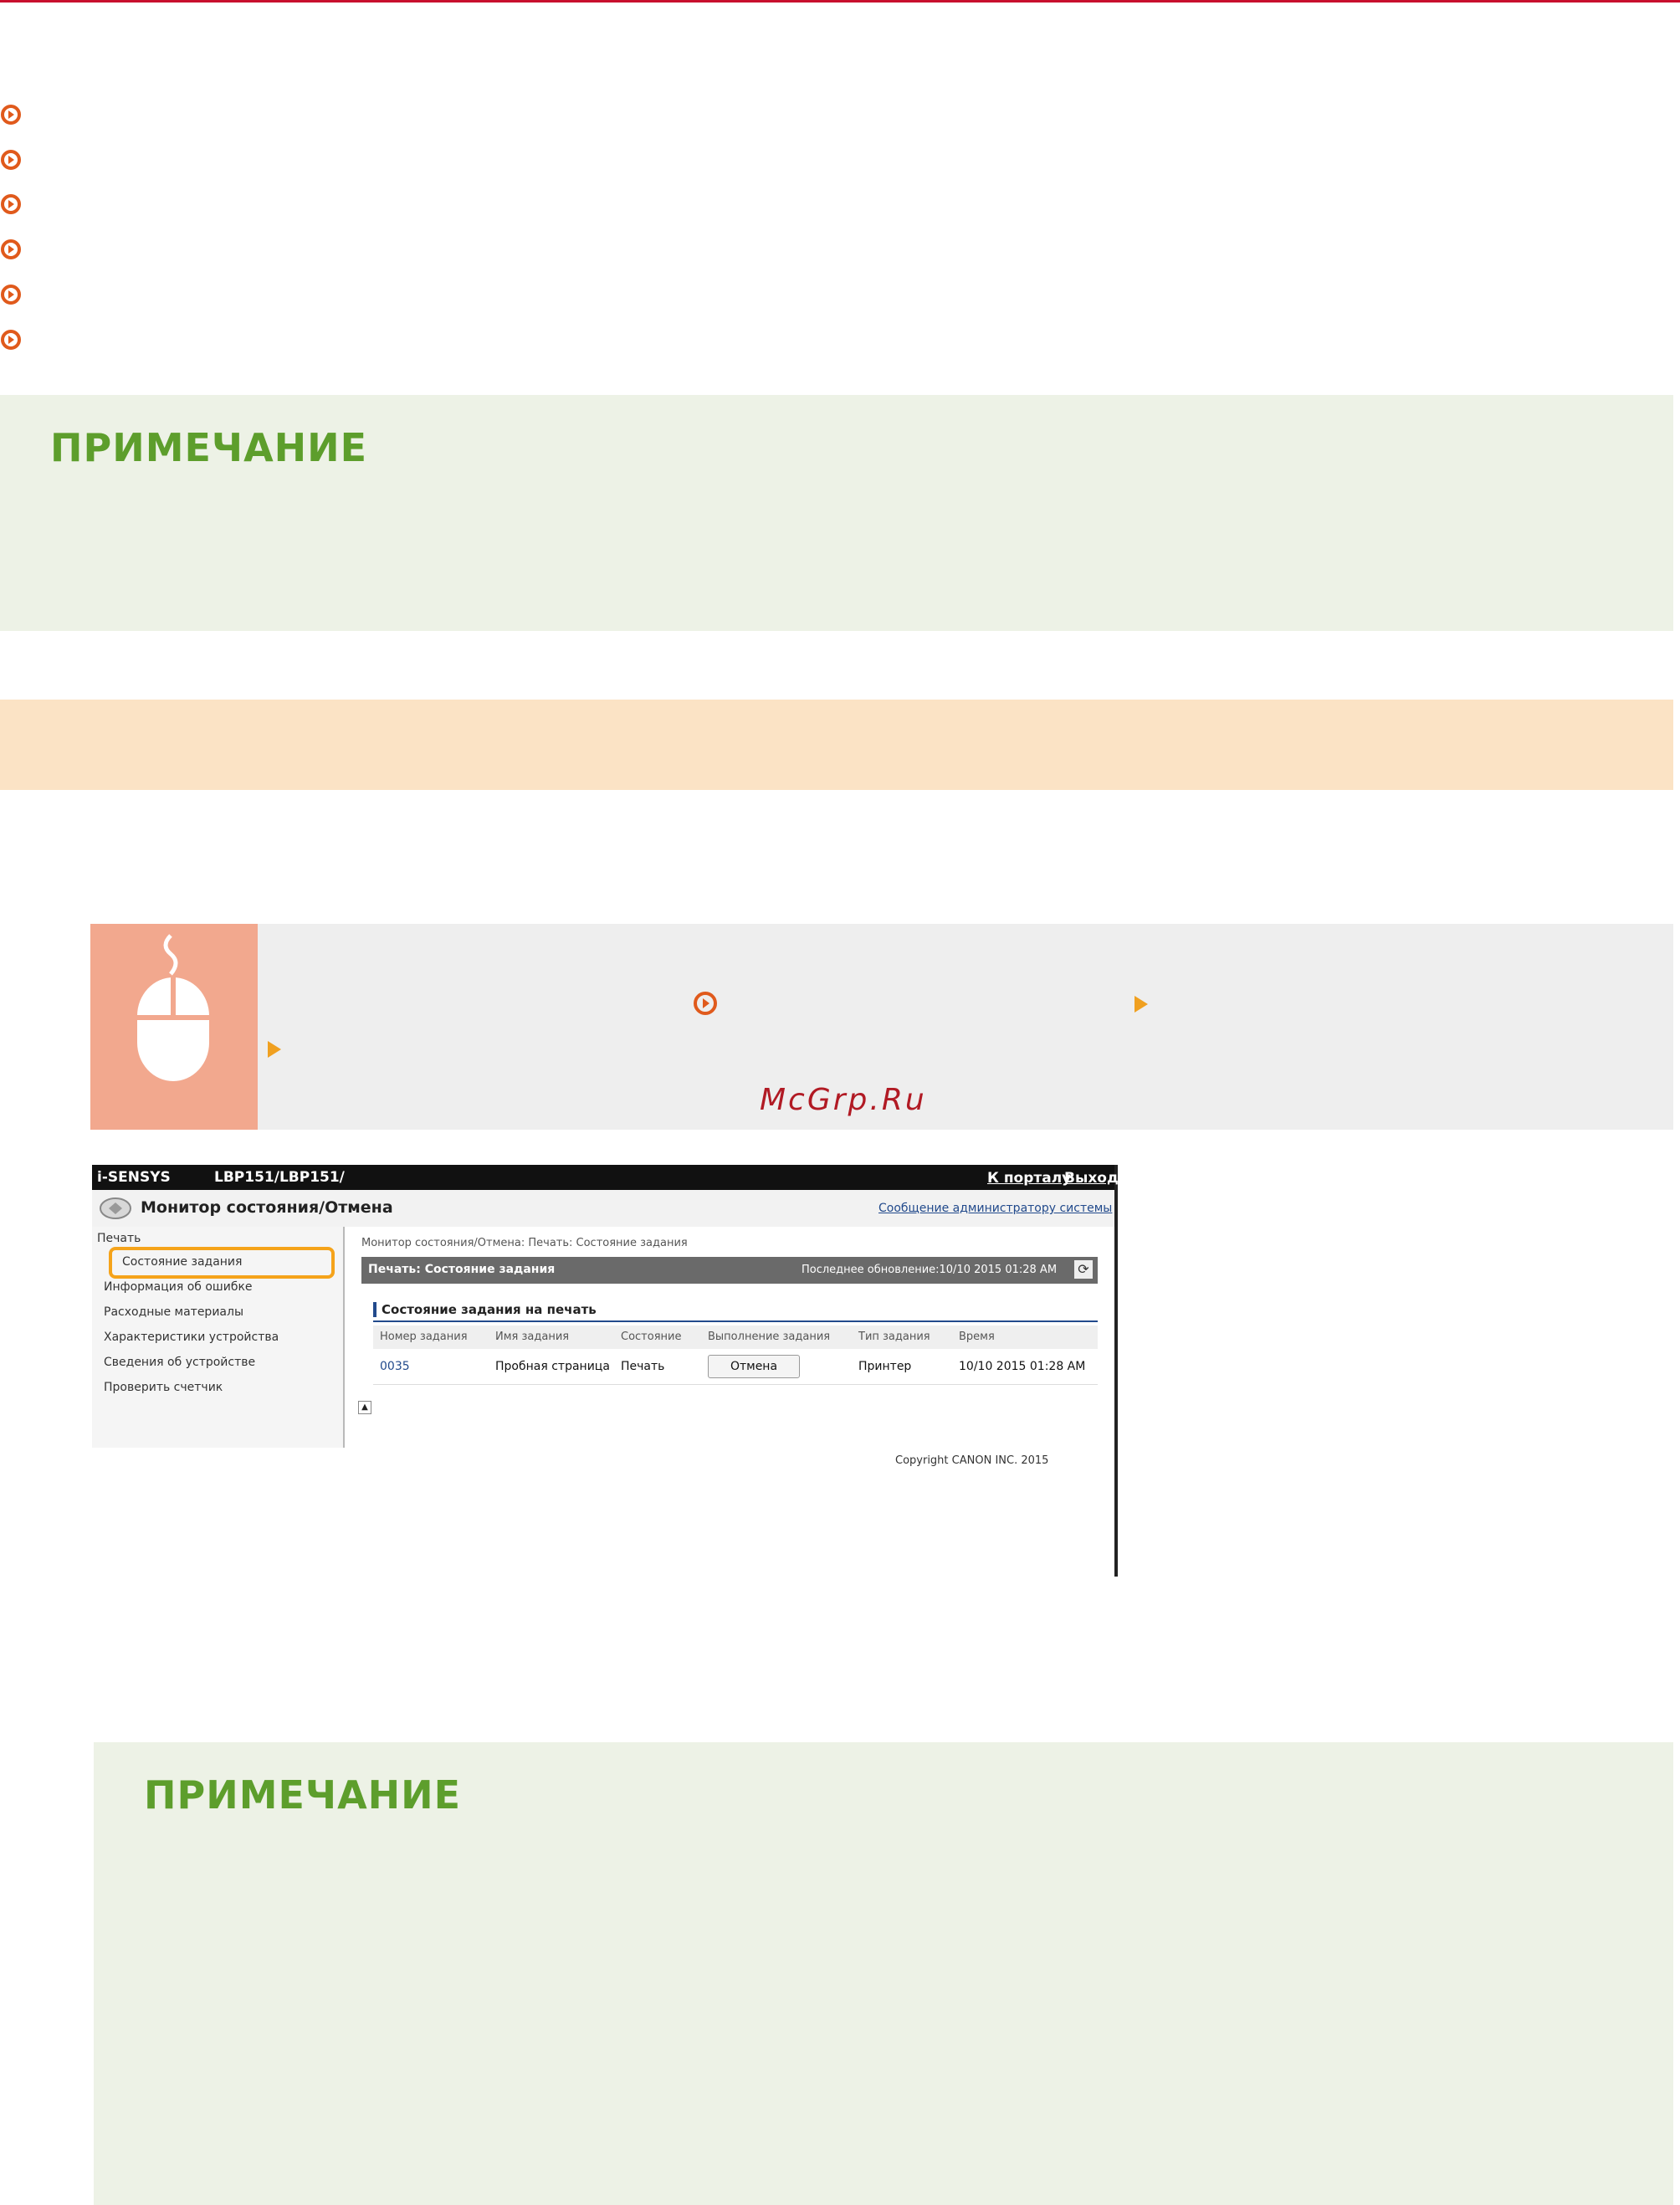 The height and width of the screenshot is (2205, 1680). I want to click on monitor-icon, so click(115, 1208).